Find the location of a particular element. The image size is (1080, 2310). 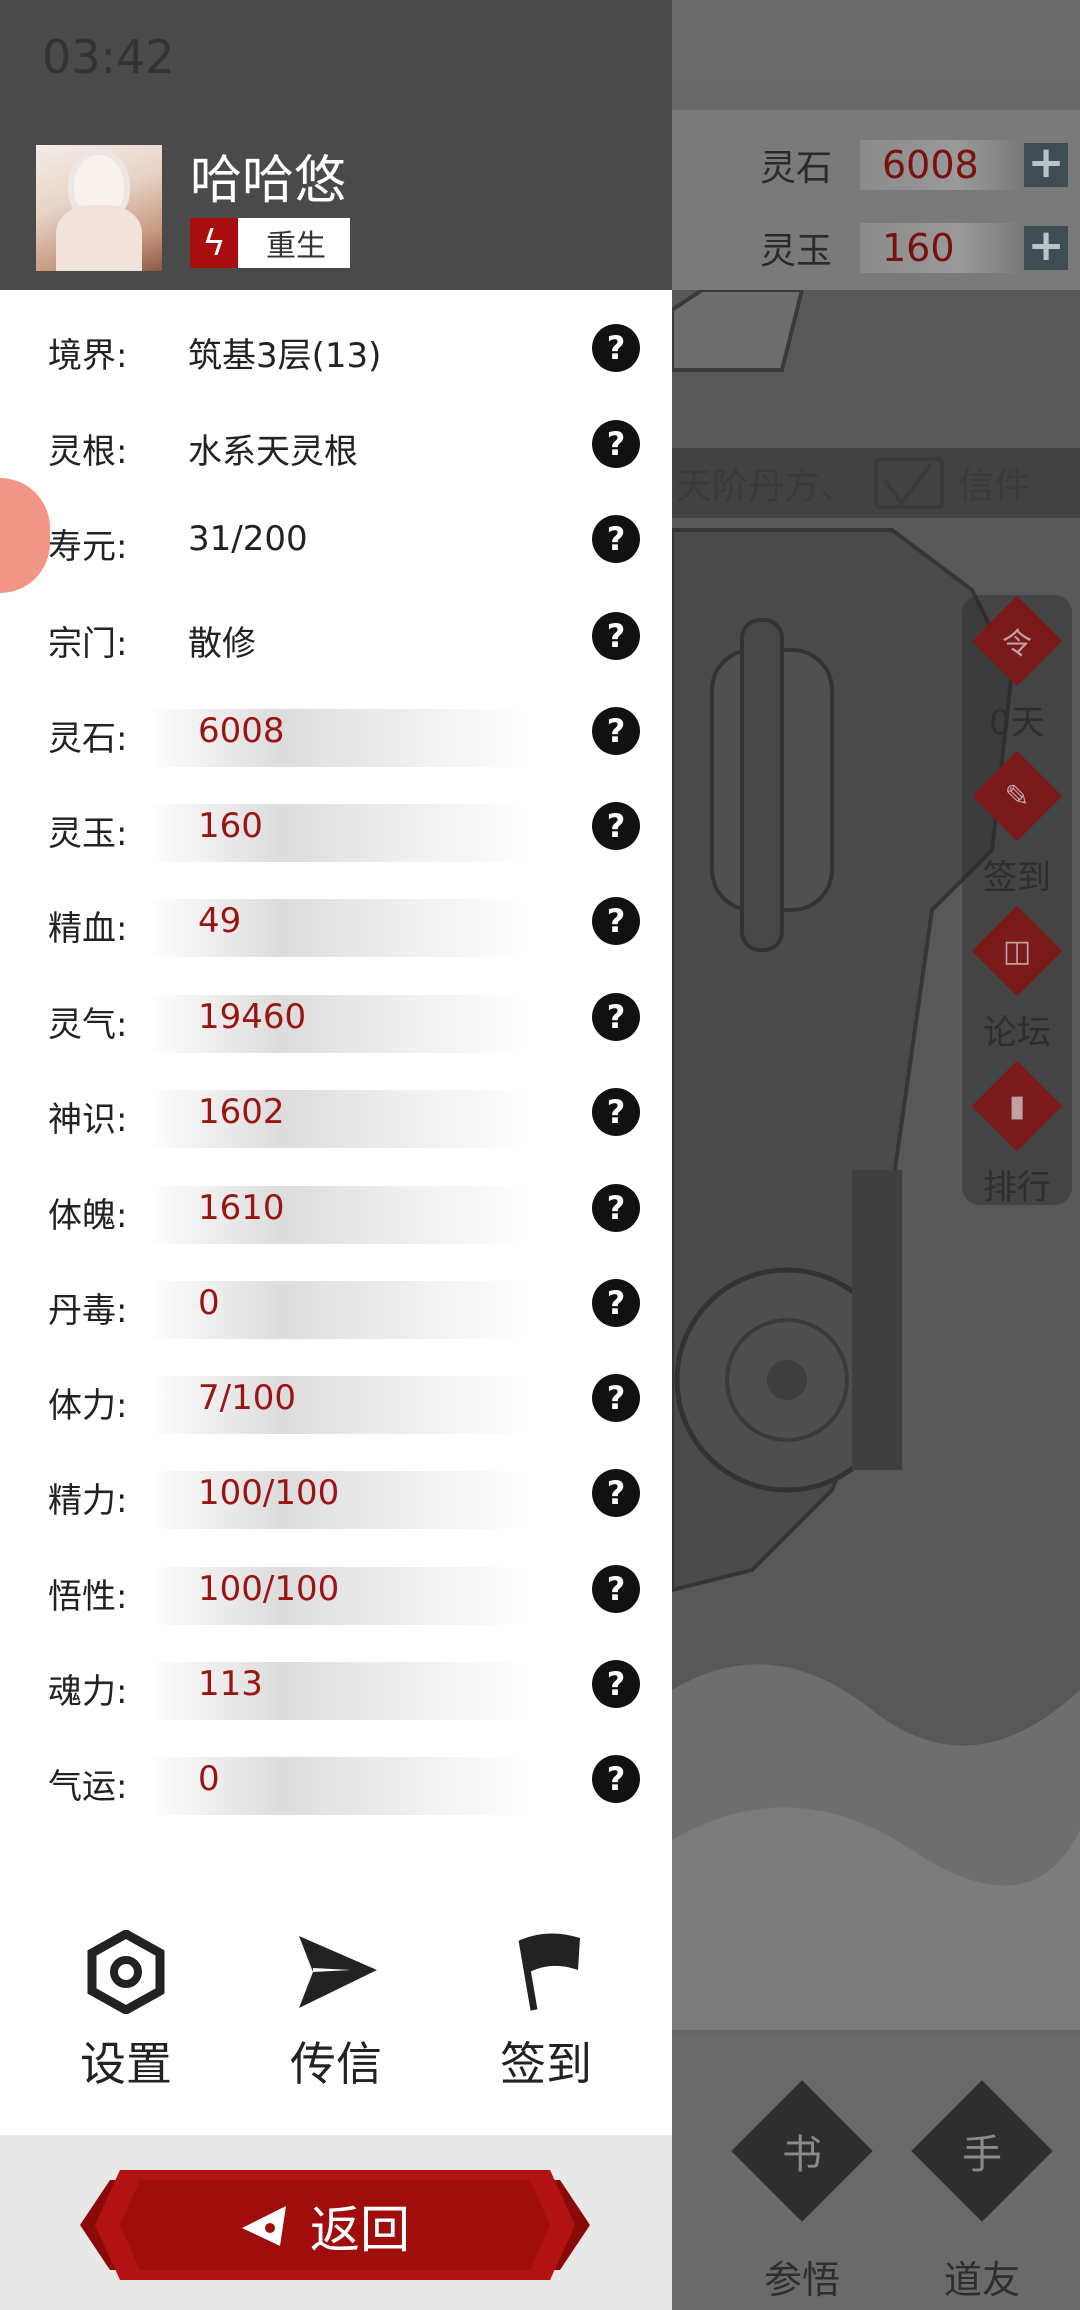

resource-value: 160 is located at coordinates (941, 248).